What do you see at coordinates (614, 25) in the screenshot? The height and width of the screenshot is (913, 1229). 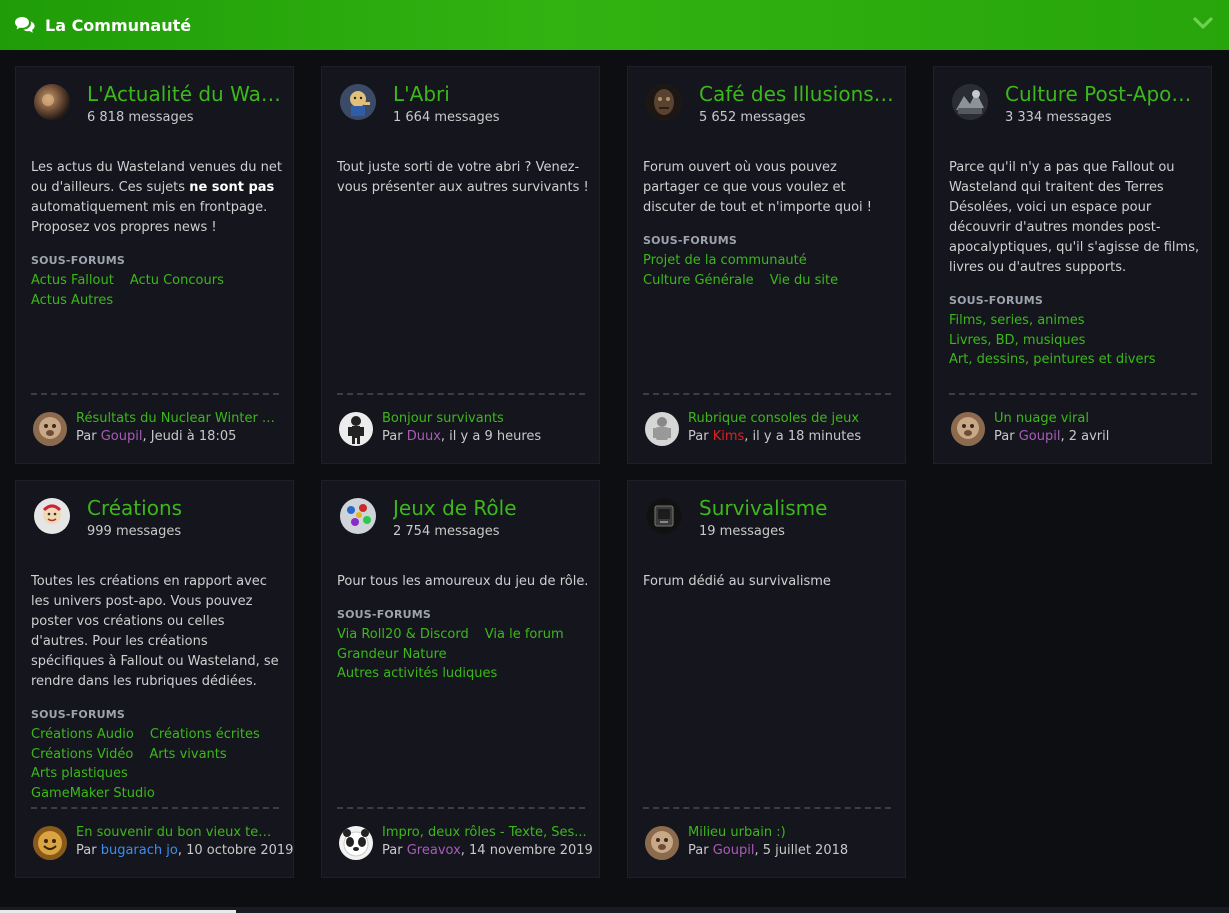 I see `category-header: La Communauté` at bounding box center [614, 25].